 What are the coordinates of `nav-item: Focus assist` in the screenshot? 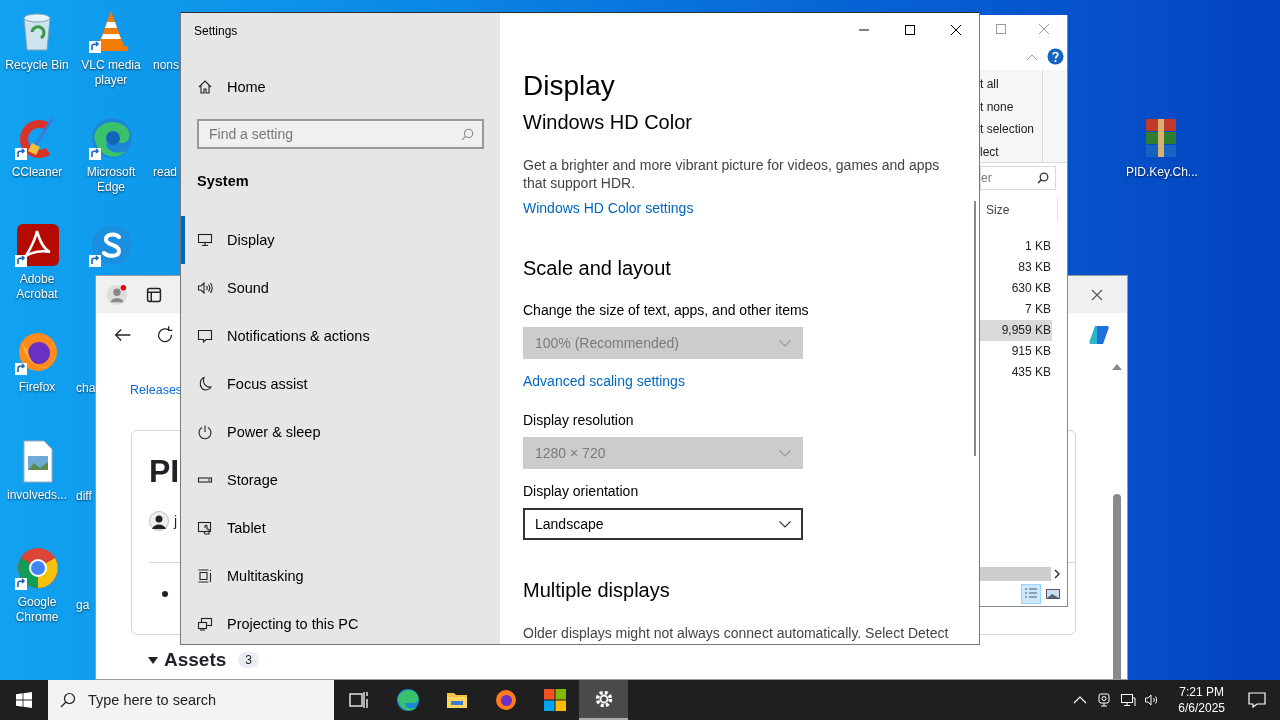 It's located at (340, 384).